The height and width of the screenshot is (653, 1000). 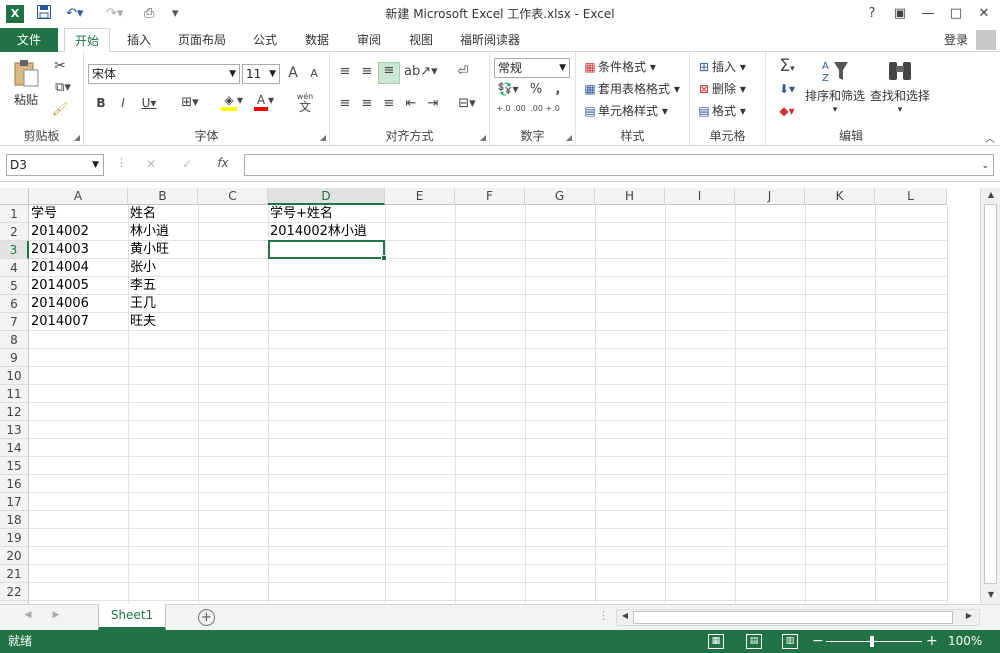 I want to click on tab-file: 文件, so click(x=29, y=40).